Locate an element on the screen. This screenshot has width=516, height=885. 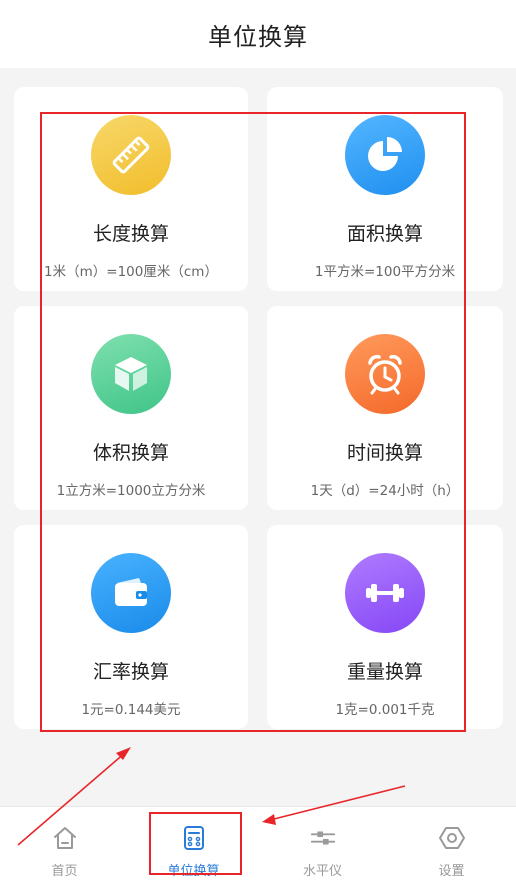
card-volume-conversion: 体积换算 1立方米=1000立方分米 is located at coordinates (131, 408).